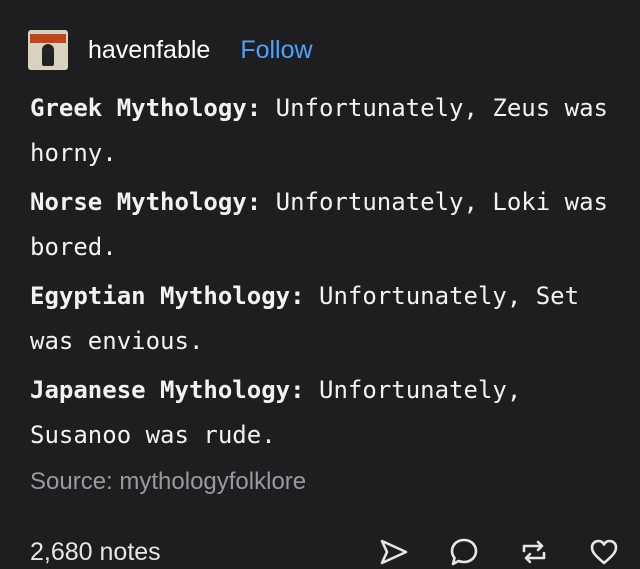  I want to click on notes-count: 2,680 notes, so click(95, 552).